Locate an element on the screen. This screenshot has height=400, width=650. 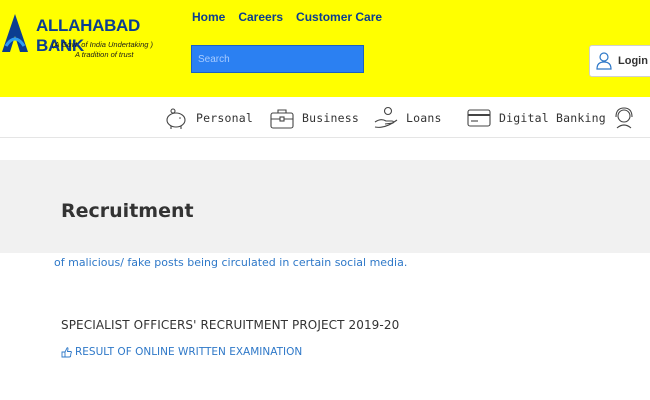
nav-label-digital-banking: Digital Banking is located at coordinates (552, 118).